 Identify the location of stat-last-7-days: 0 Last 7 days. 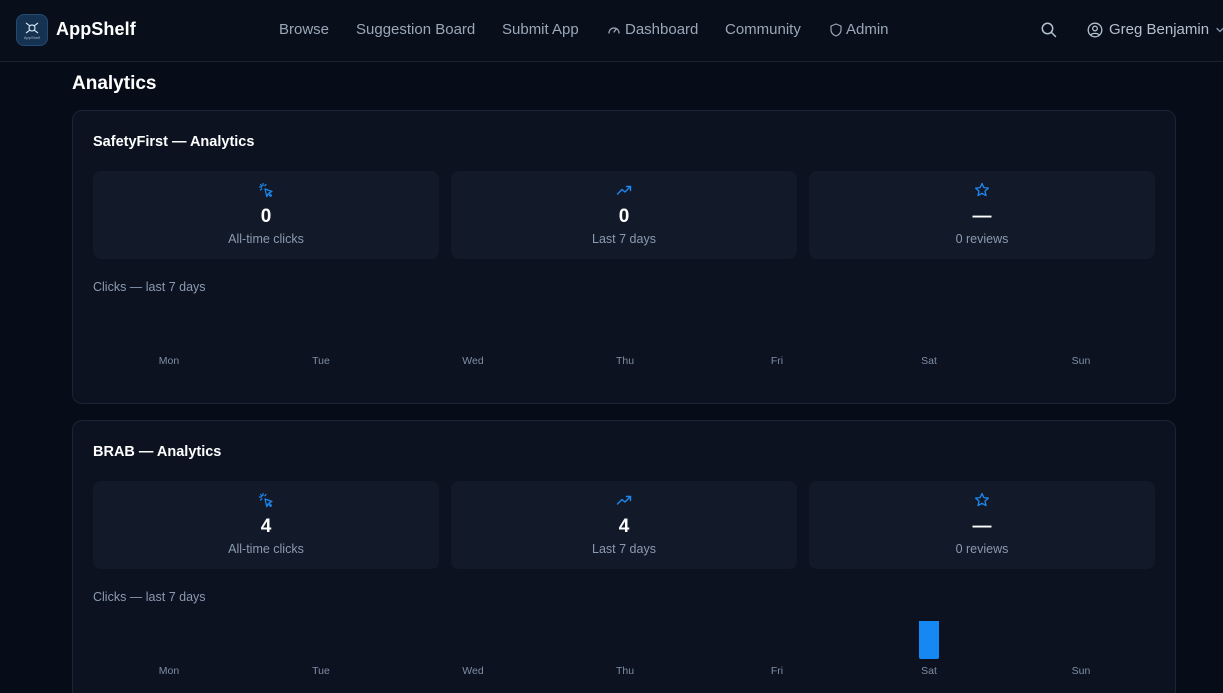
(624, 215).